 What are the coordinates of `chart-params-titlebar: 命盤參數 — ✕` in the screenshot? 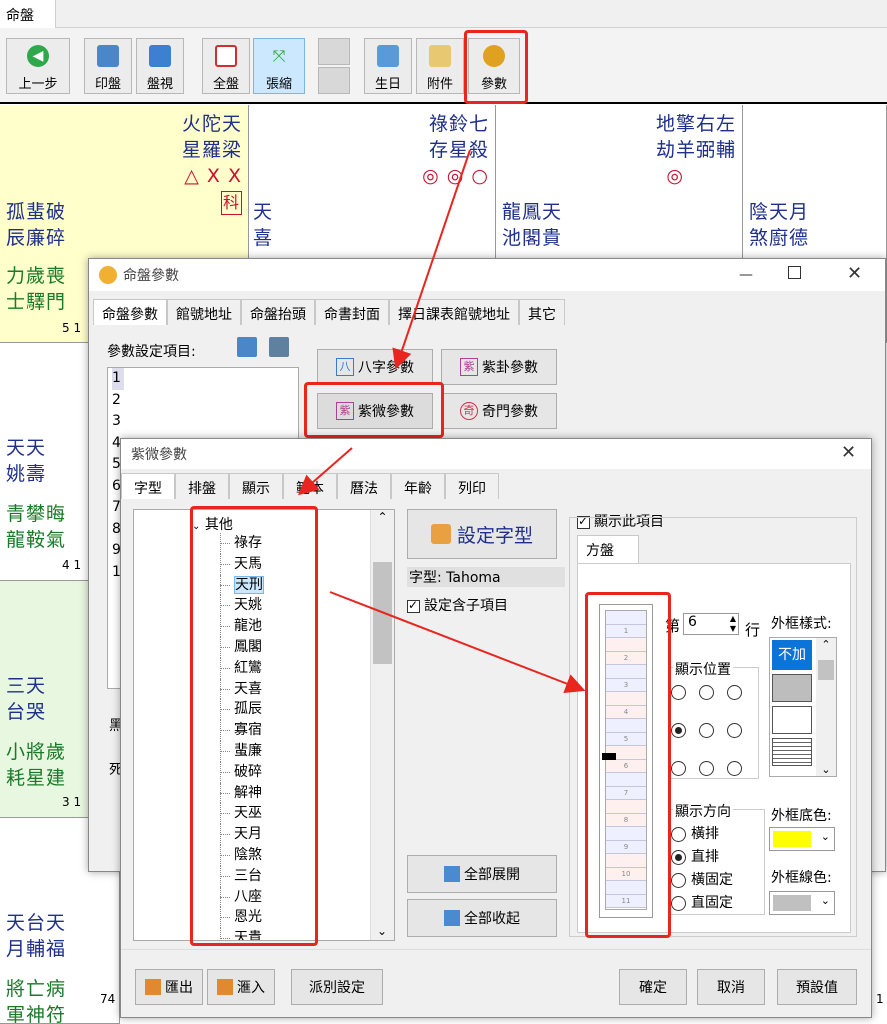 It's located at (487, 275).